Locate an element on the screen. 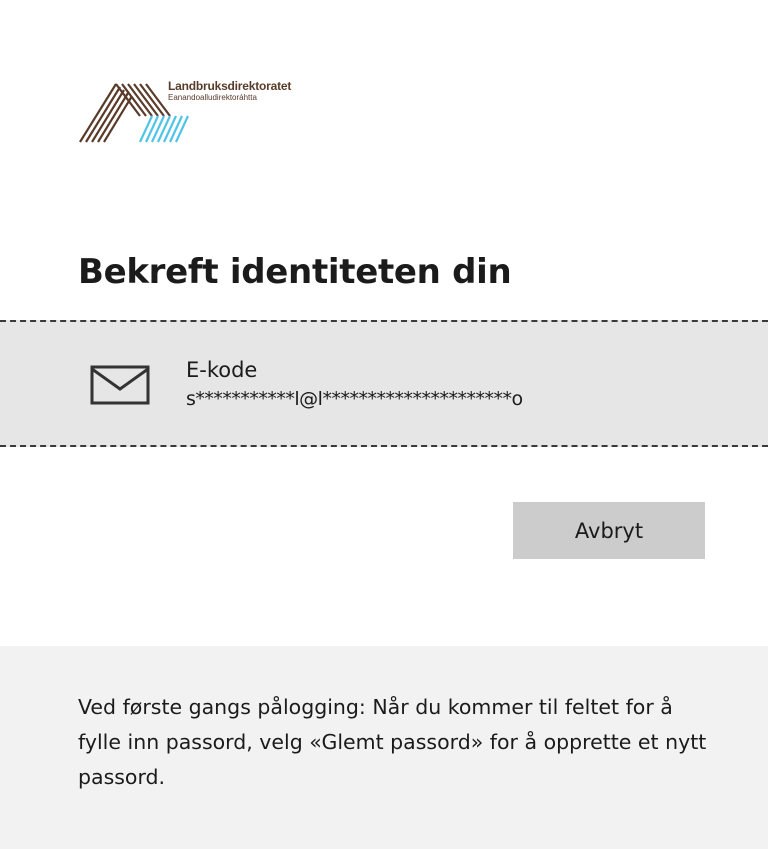  masked-email: s***********l@l*********************o is located at coordinates (354, 399).